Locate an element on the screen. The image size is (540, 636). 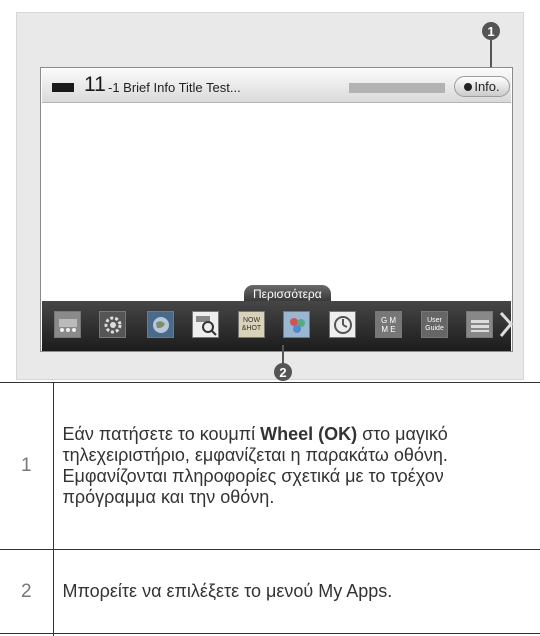
my-apps-list-icon is located at coordinates (479, 324).